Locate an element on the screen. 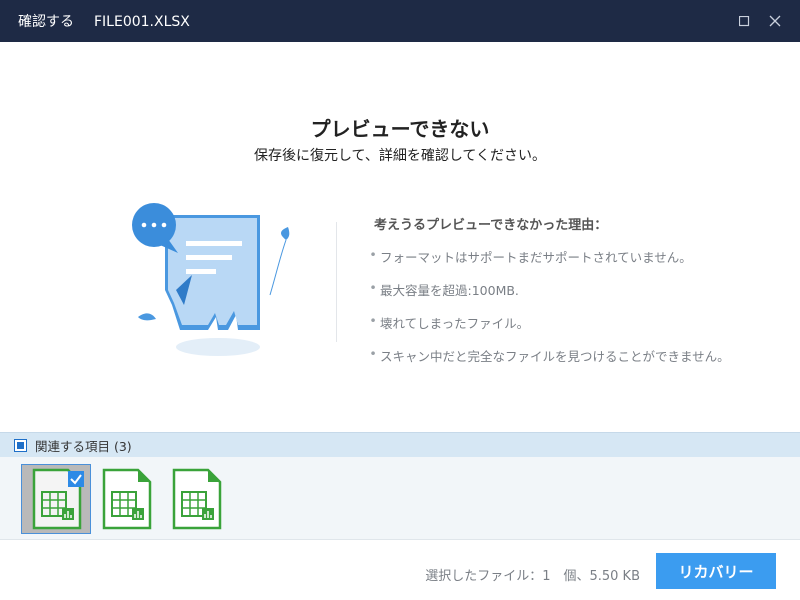 The width and height of the screenshot is (800, 600). preview-unavailable-heading: プレビューできない is located at coordinates (400, 129).